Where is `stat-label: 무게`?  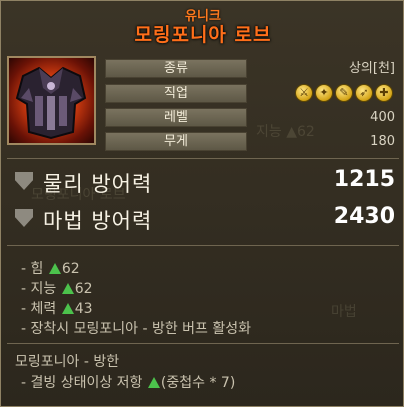
stat-label: 무게 is located at coordinates (176, 141).